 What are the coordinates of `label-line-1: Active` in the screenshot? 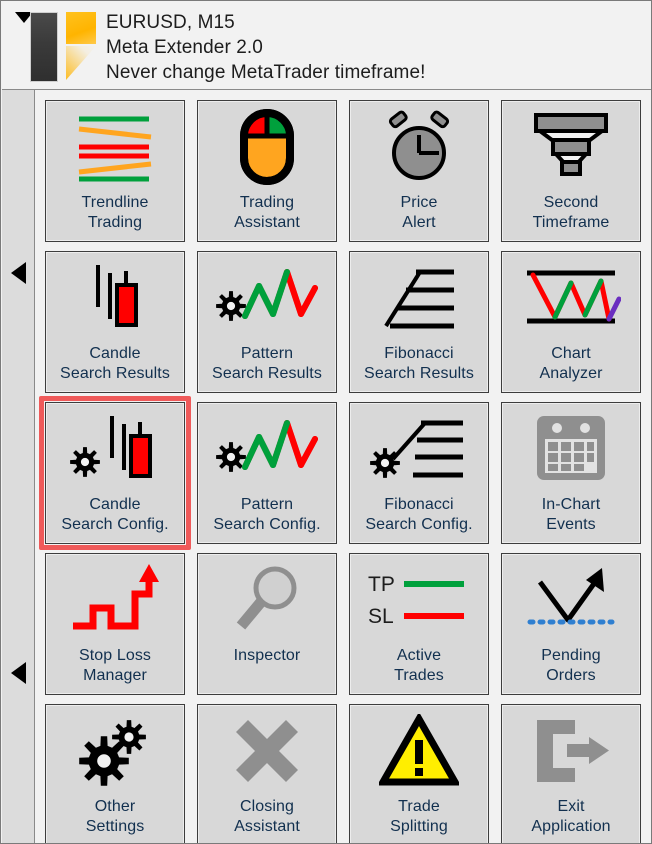 It's located at (419, 655).